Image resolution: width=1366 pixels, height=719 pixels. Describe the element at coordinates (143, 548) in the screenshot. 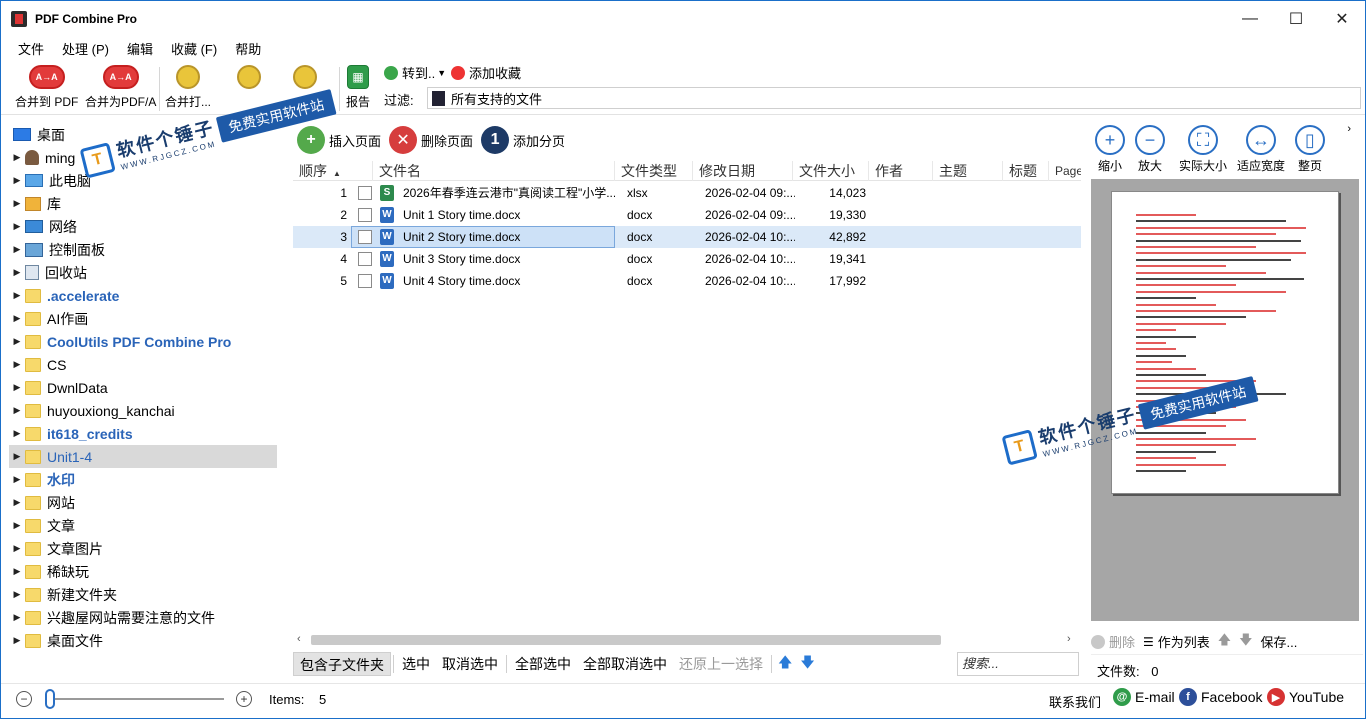

I see `tree-item: ▶ 文章图片` at that location.